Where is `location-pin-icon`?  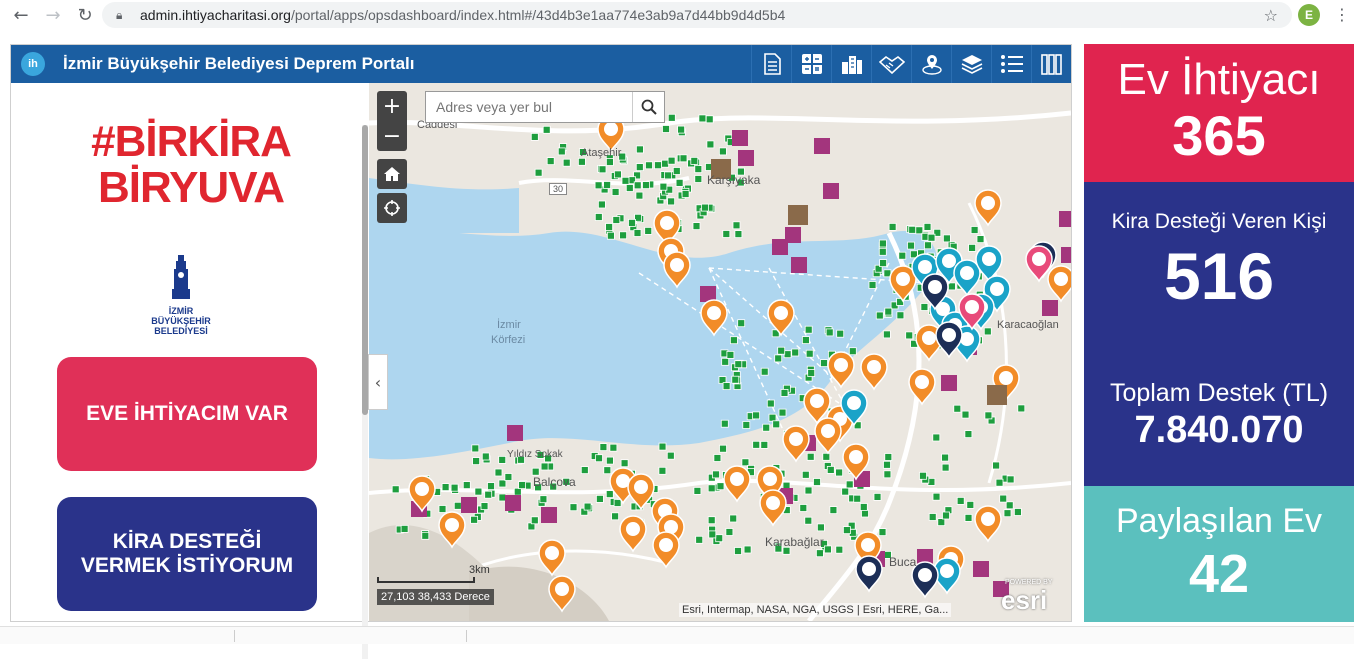
location-pin-icon is located at coordinates (931, 64).